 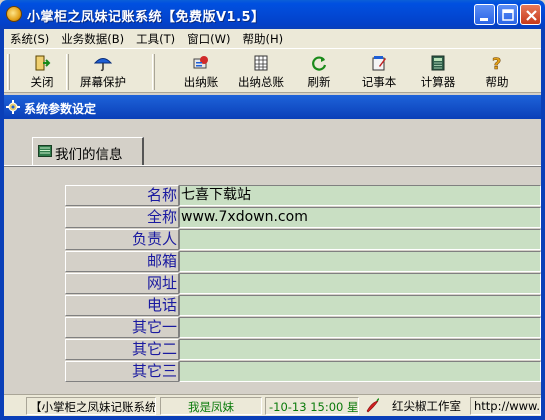 I want to click on window-frame-bottom, so click(x=272, y=418).